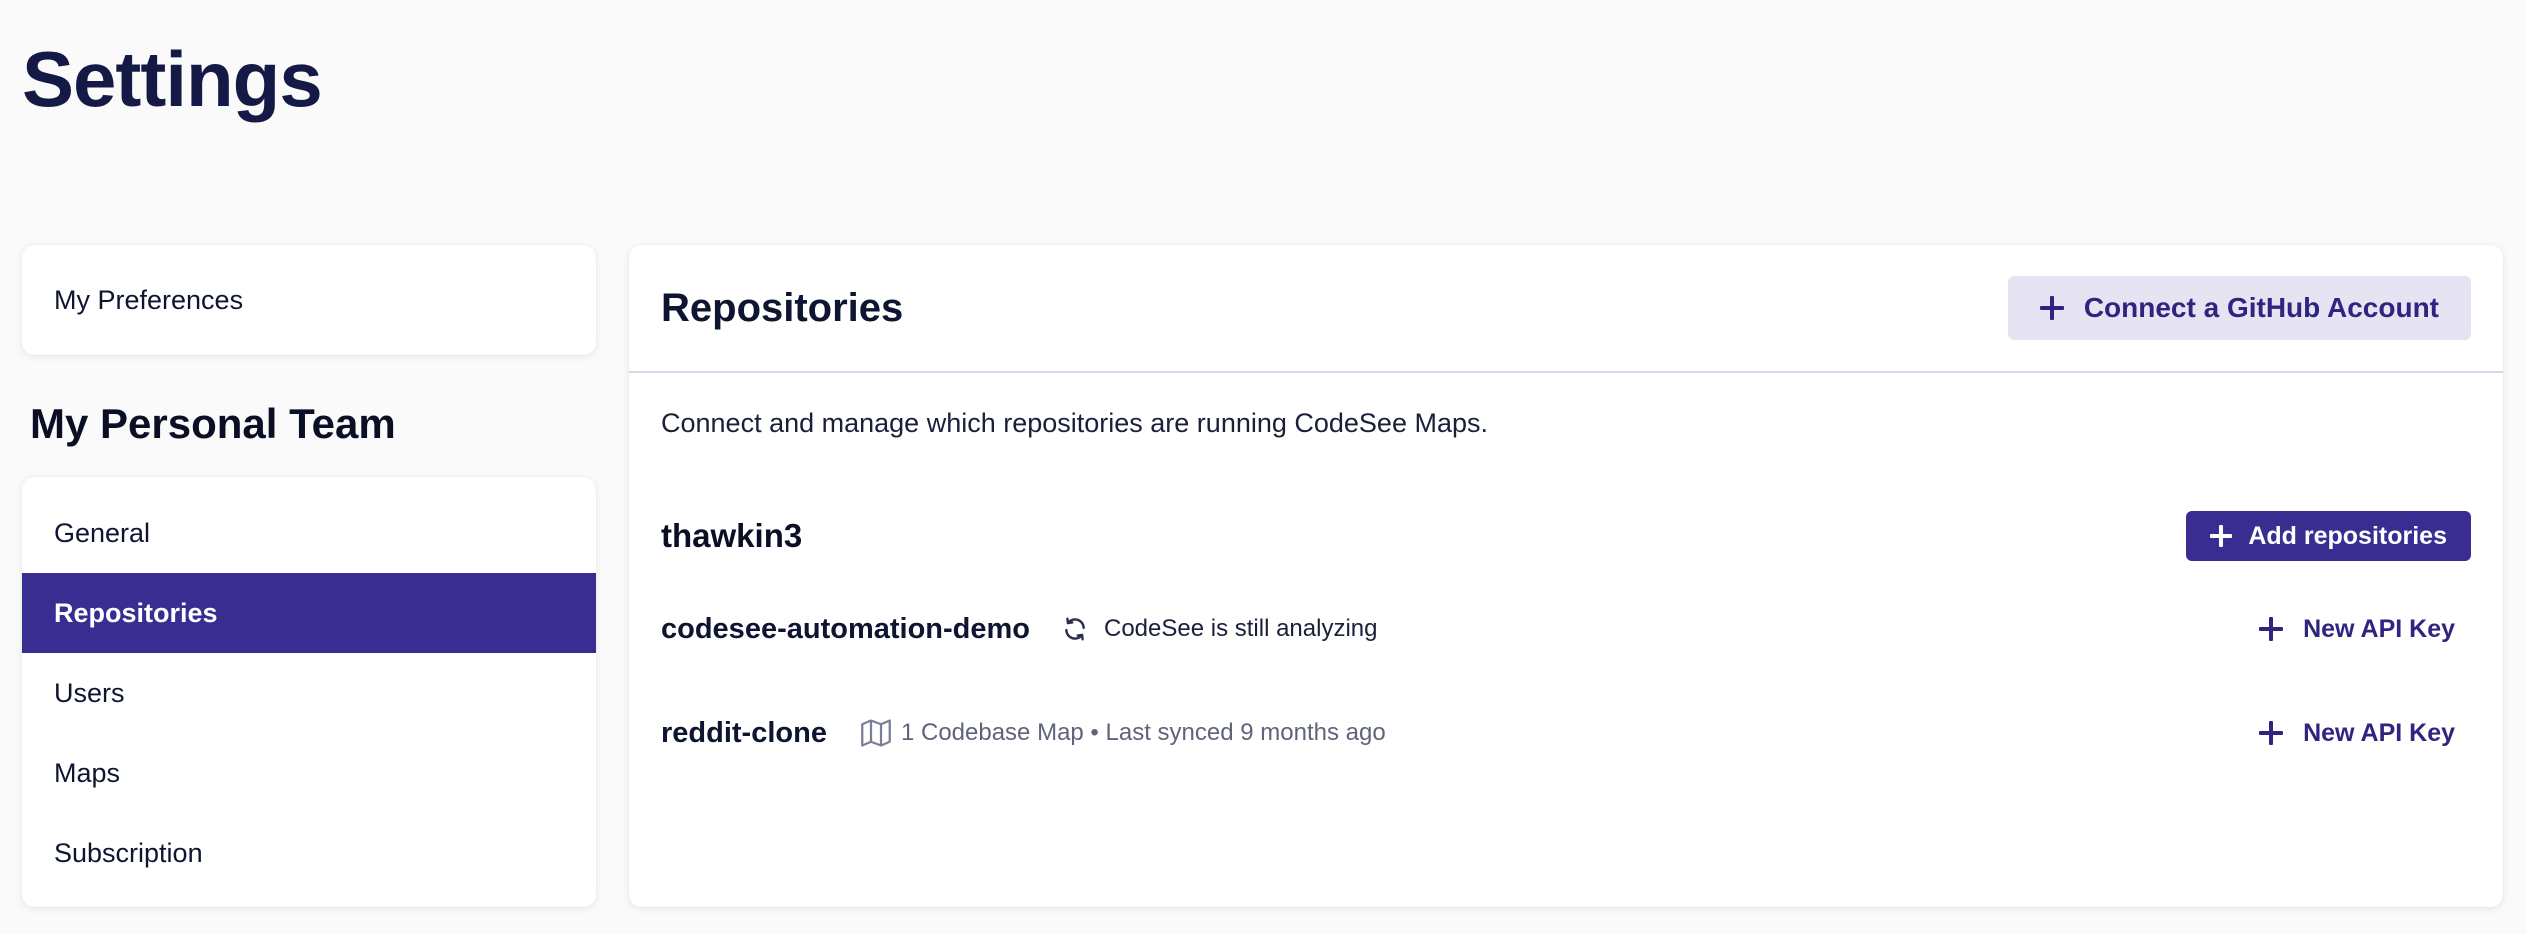 Image resolution: width=2526 pixels, height=934 pixels. What do you see at coordinates (845, 629) in the screenshot?
I see `repository-name: codesee-automation-demo` at bounding box center [845, 629].